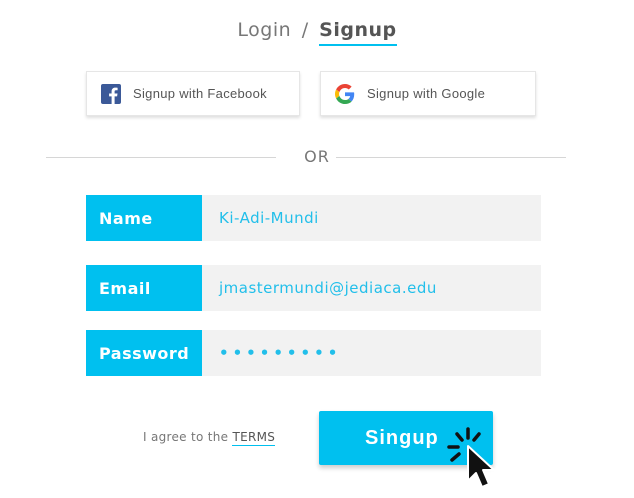  I want to click on email-field: Email jmastermundi@jediaca.edu, so click(313, 288).